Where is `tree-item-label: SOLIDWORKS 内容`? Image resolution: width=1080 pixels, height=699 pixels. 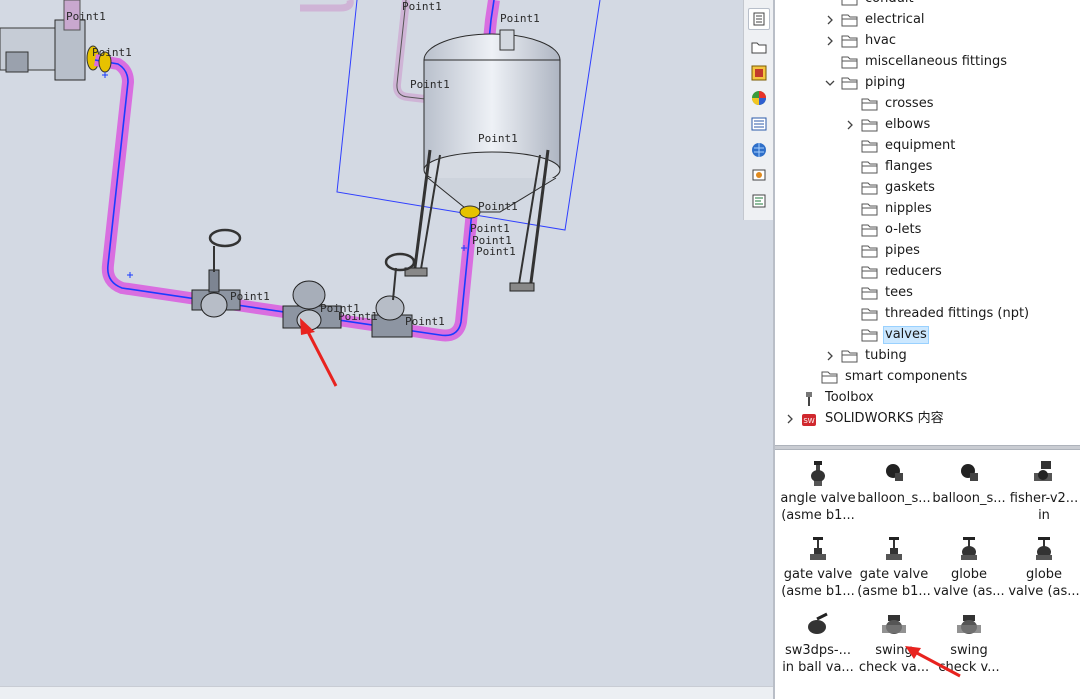
tree-item-label: SOLIDWORKS 内容 is located at coordinates (884, 418).